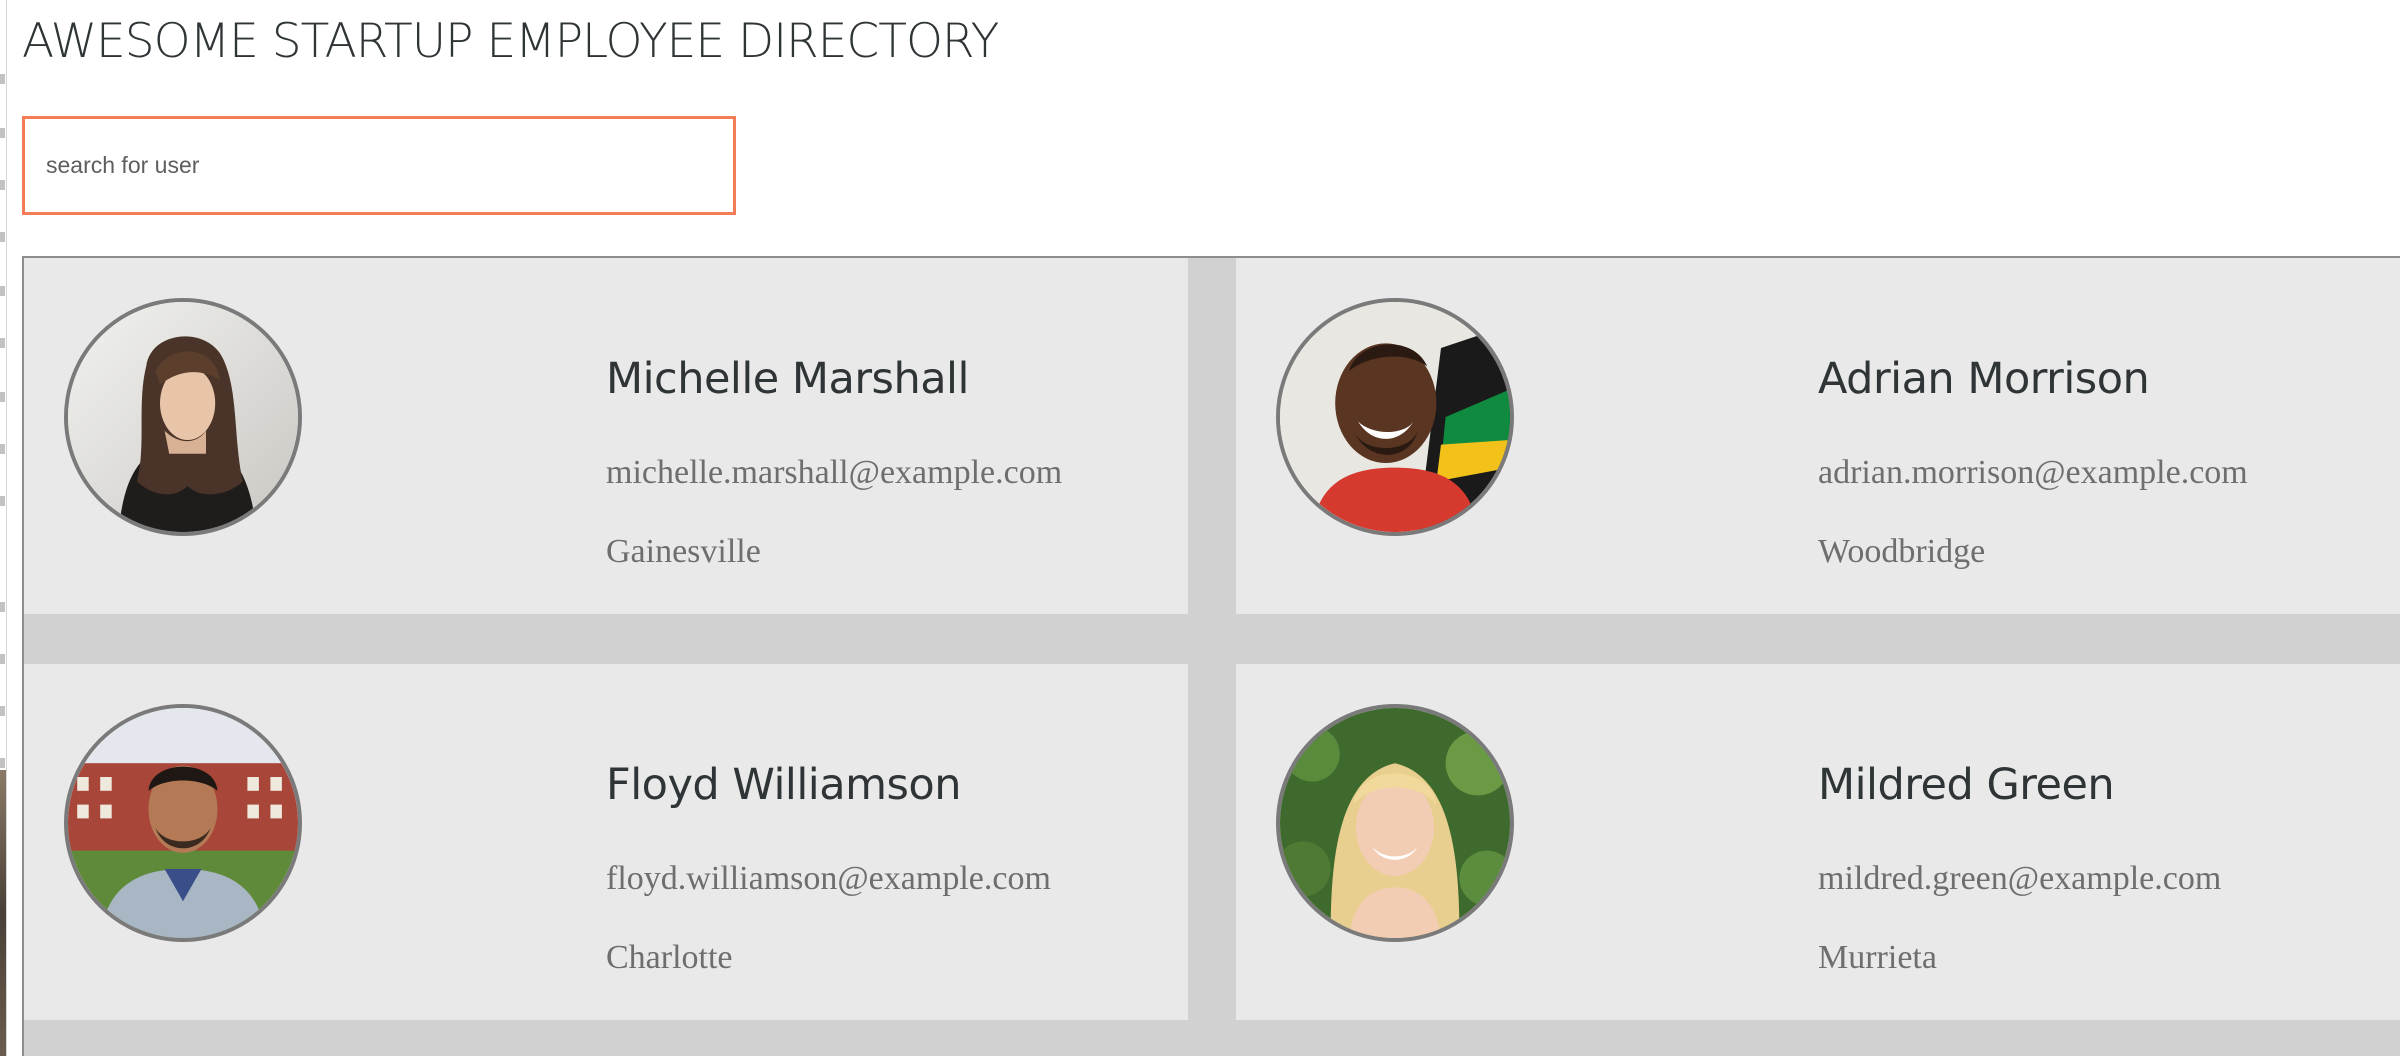 The height and width of the screenshot is (1056, 2400). I want to click on page-title: AWESOME STARTUP EMPLOYEE DIRECTORY, so click(510, 41).